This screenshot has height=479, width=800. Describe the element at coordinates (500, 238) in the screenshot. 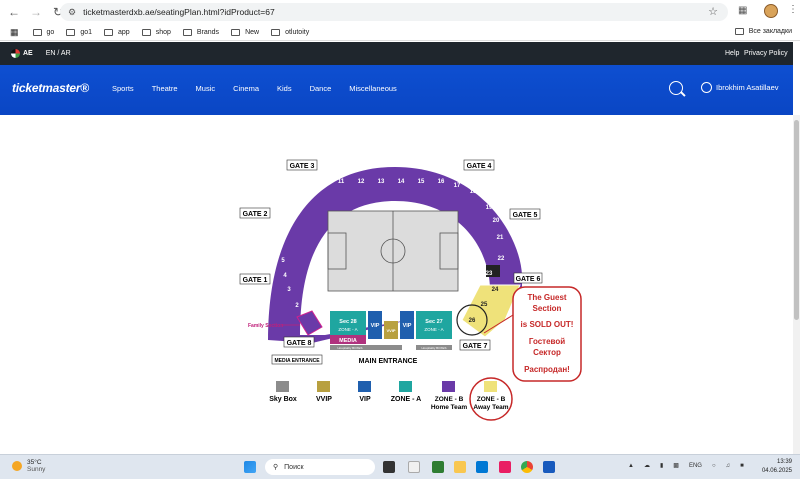

I see `section-21: 21` at that location.